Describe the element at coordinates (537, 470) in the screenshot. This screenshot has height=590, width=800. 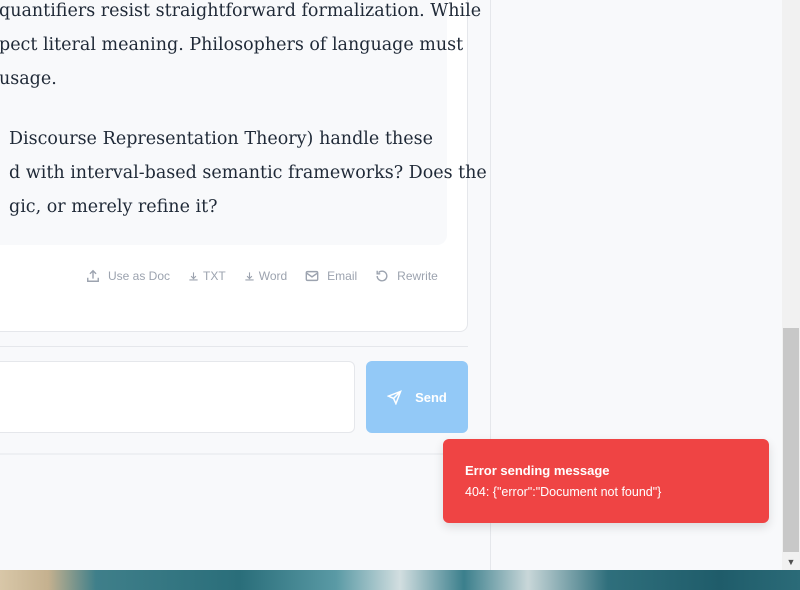
I see `toast-title: Error sending message` at that location.